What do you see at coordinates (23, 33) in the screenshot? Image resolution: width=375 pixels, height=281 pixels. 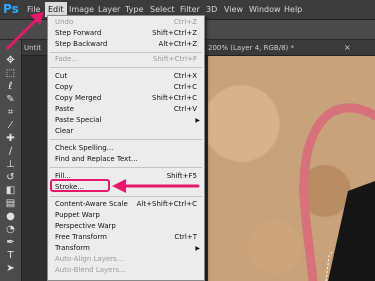 I see `edit-pointer-arrow` at bounding box center [23, 33].